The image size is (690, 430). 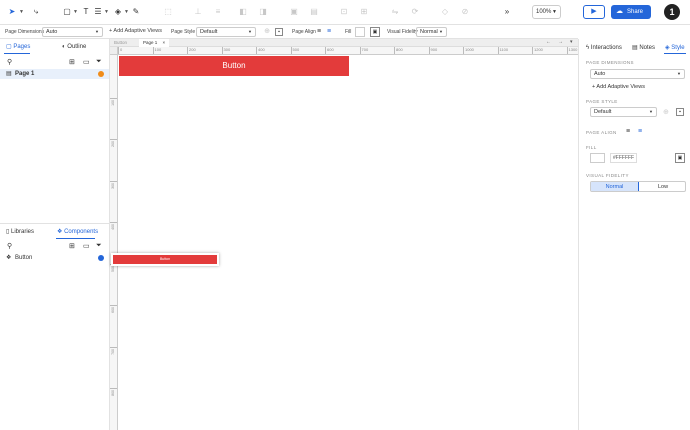 What do you see at coordinates (364, 12) in the screenshot?
I see `unlock-icon: ⊞` at bounding box center [364, 12].